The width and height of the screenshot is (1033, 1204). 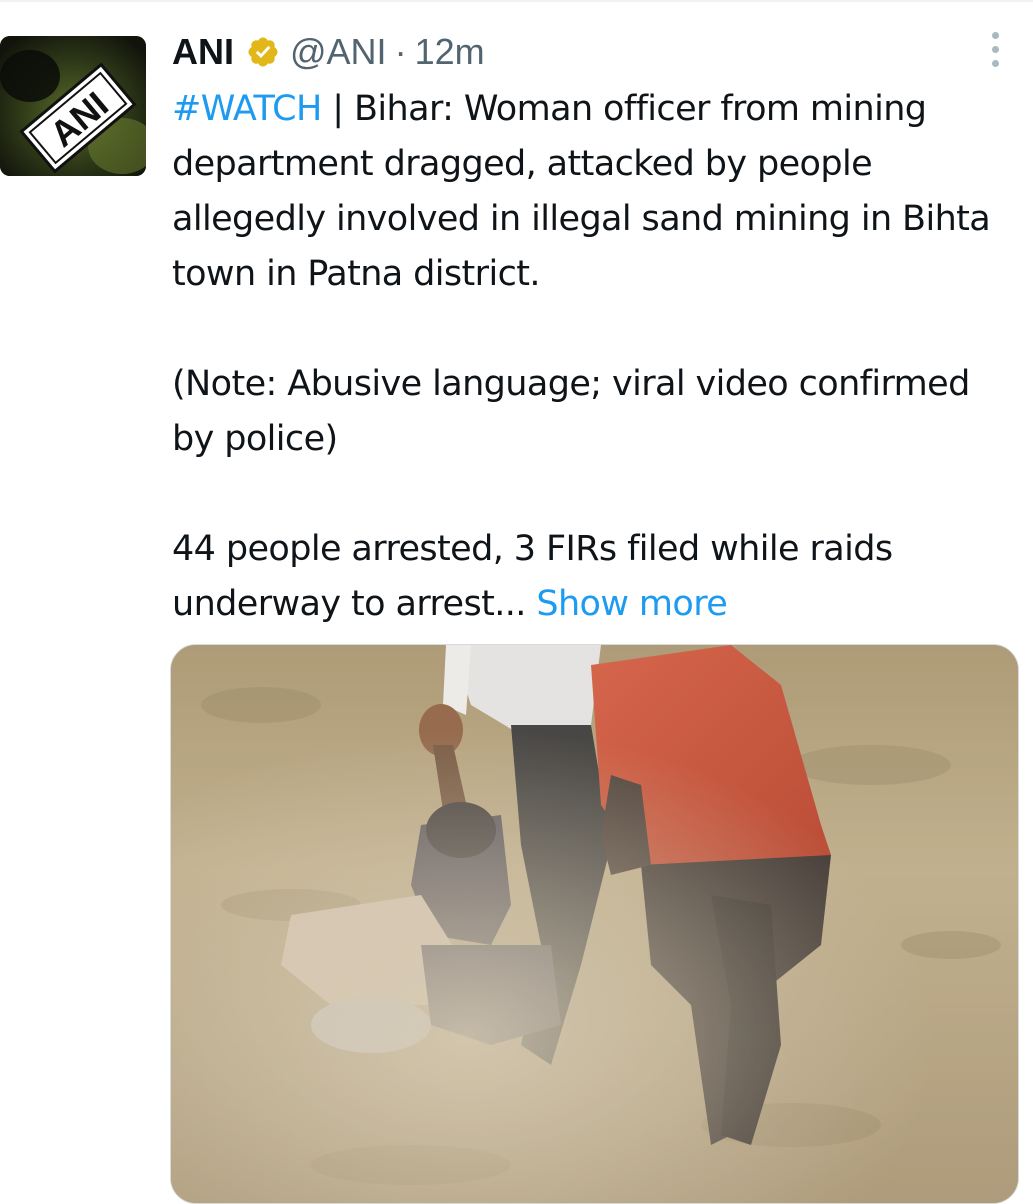 I want to click on hashtag-link: #WATCH, so click(x=247, y=109).